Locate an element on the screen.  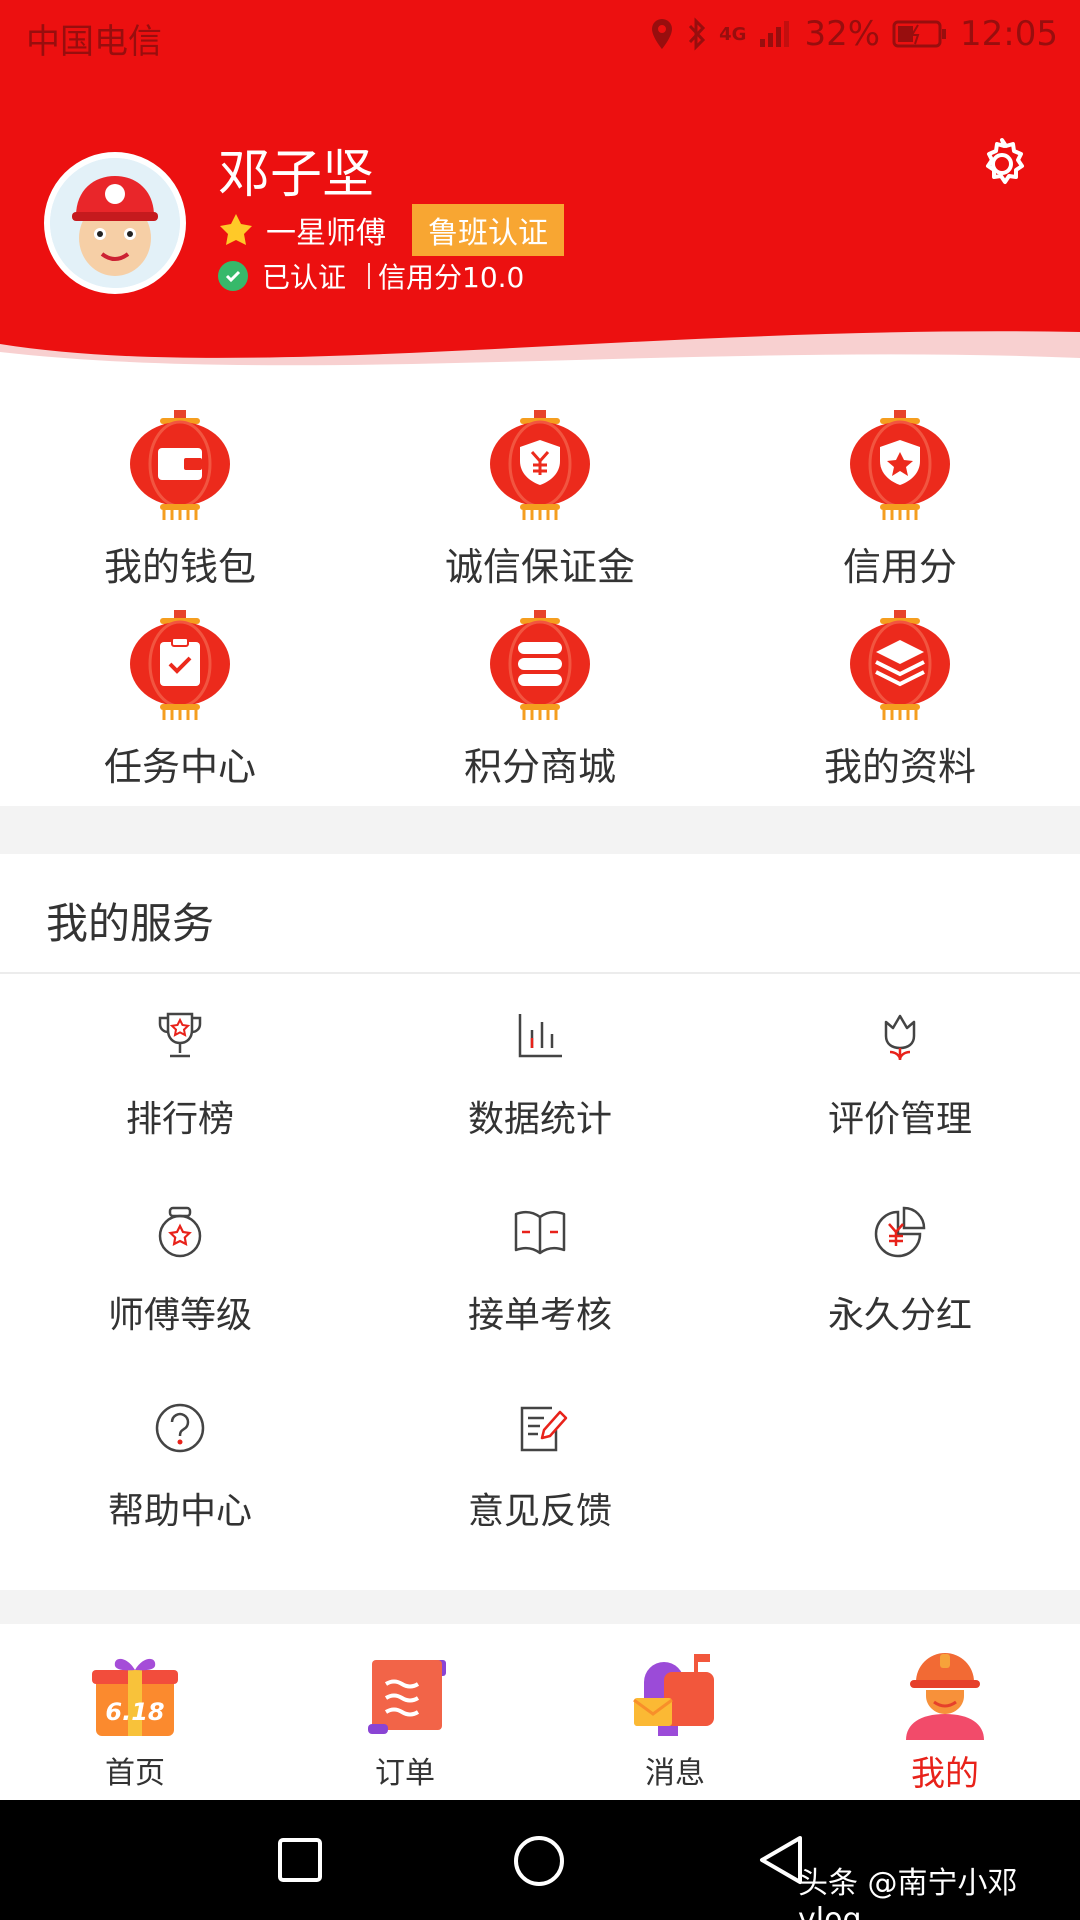
service-label: 排行榜 is located at coordinates (179, 1119).